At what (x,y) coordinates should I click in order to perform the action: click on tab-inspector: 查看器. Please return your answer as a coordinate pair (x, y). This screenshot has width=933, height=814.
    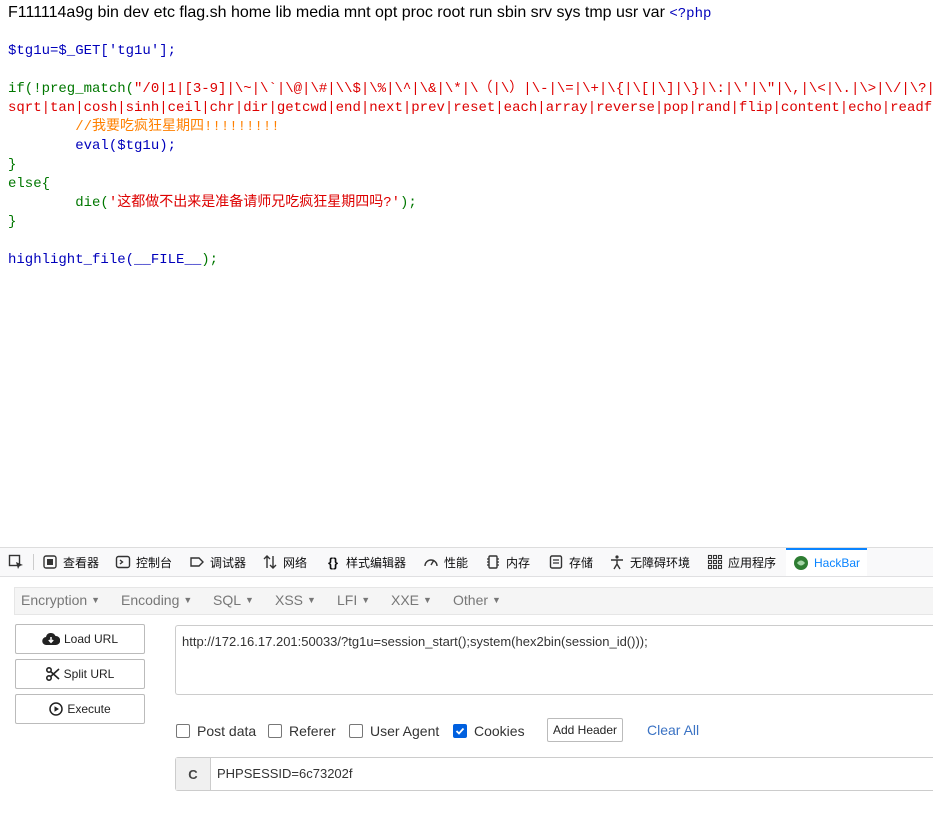
    Looking at the image, I should click on (70, 562).